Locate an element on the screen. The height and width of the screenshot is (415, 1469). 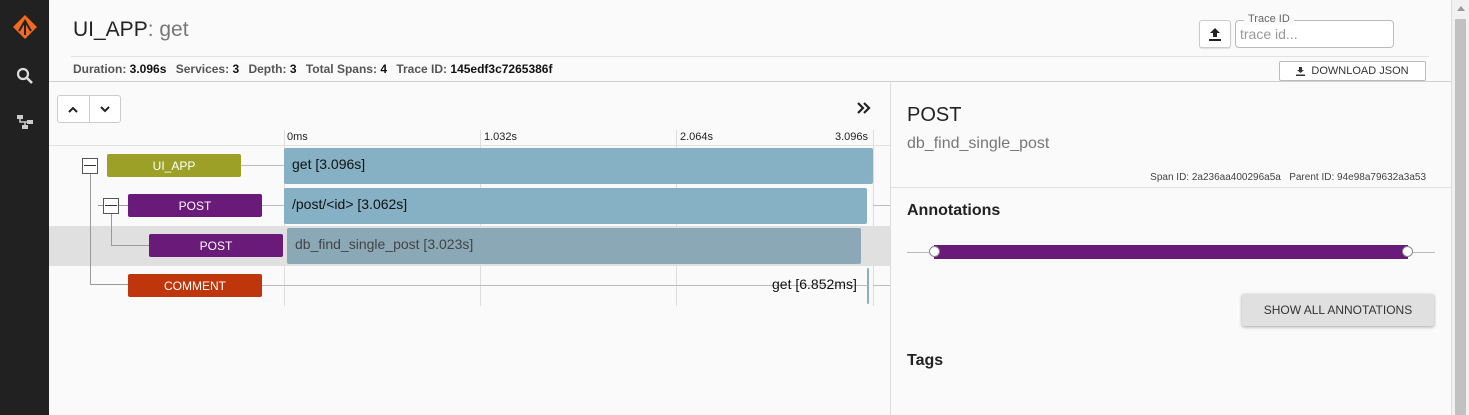
time-tick: 3.096s is located at coordinates (852, 137).